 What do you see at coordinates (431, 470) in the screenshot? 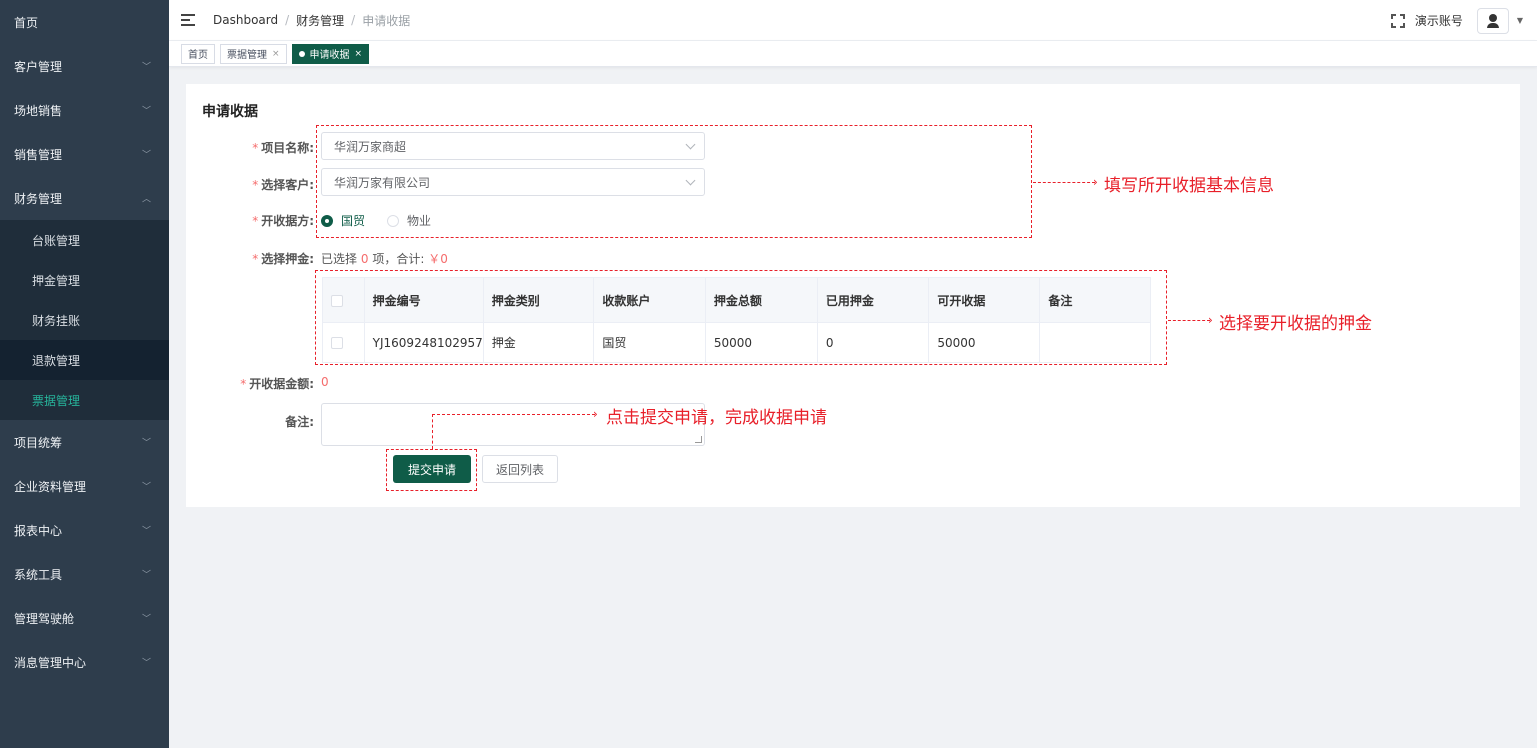
I see `annotation-box-submit` at bounding box center [431, 470].